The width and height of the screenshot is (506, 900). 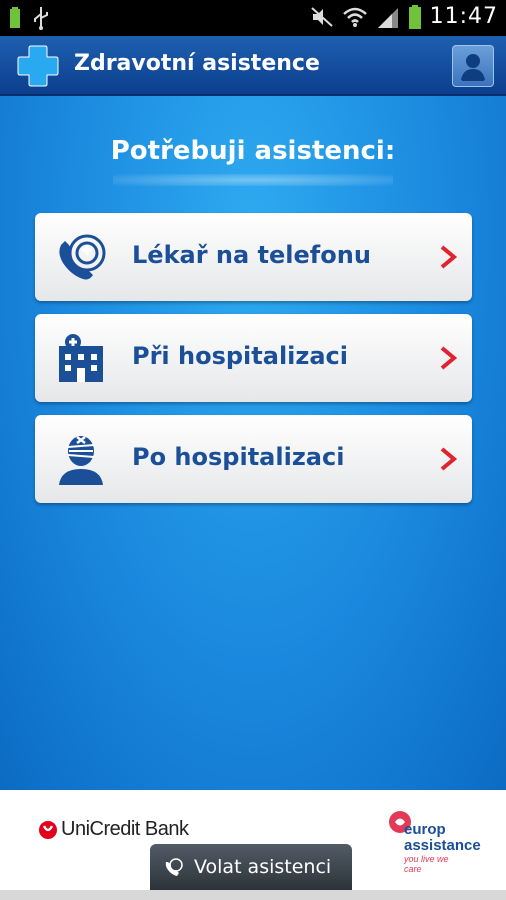 I want to click on headline-glow, so click(x=253, y=180).